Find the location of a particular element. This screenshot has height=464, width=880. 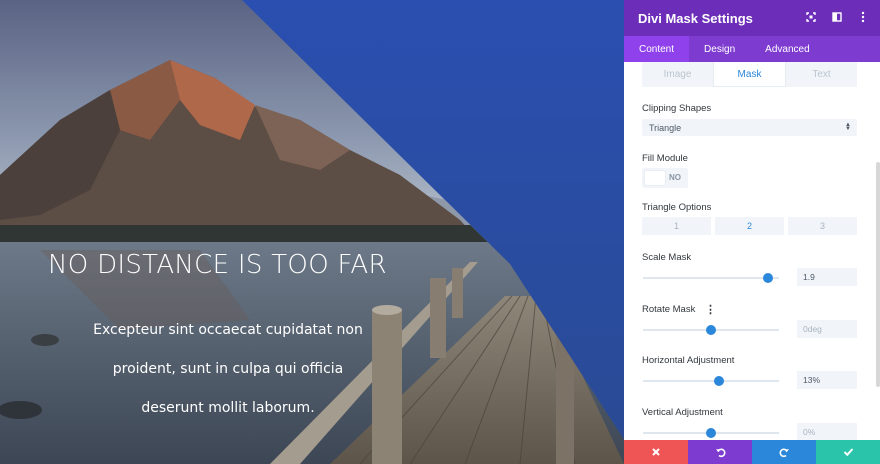

fill-module-label: Fill Module is located at coordinates (665, 158).